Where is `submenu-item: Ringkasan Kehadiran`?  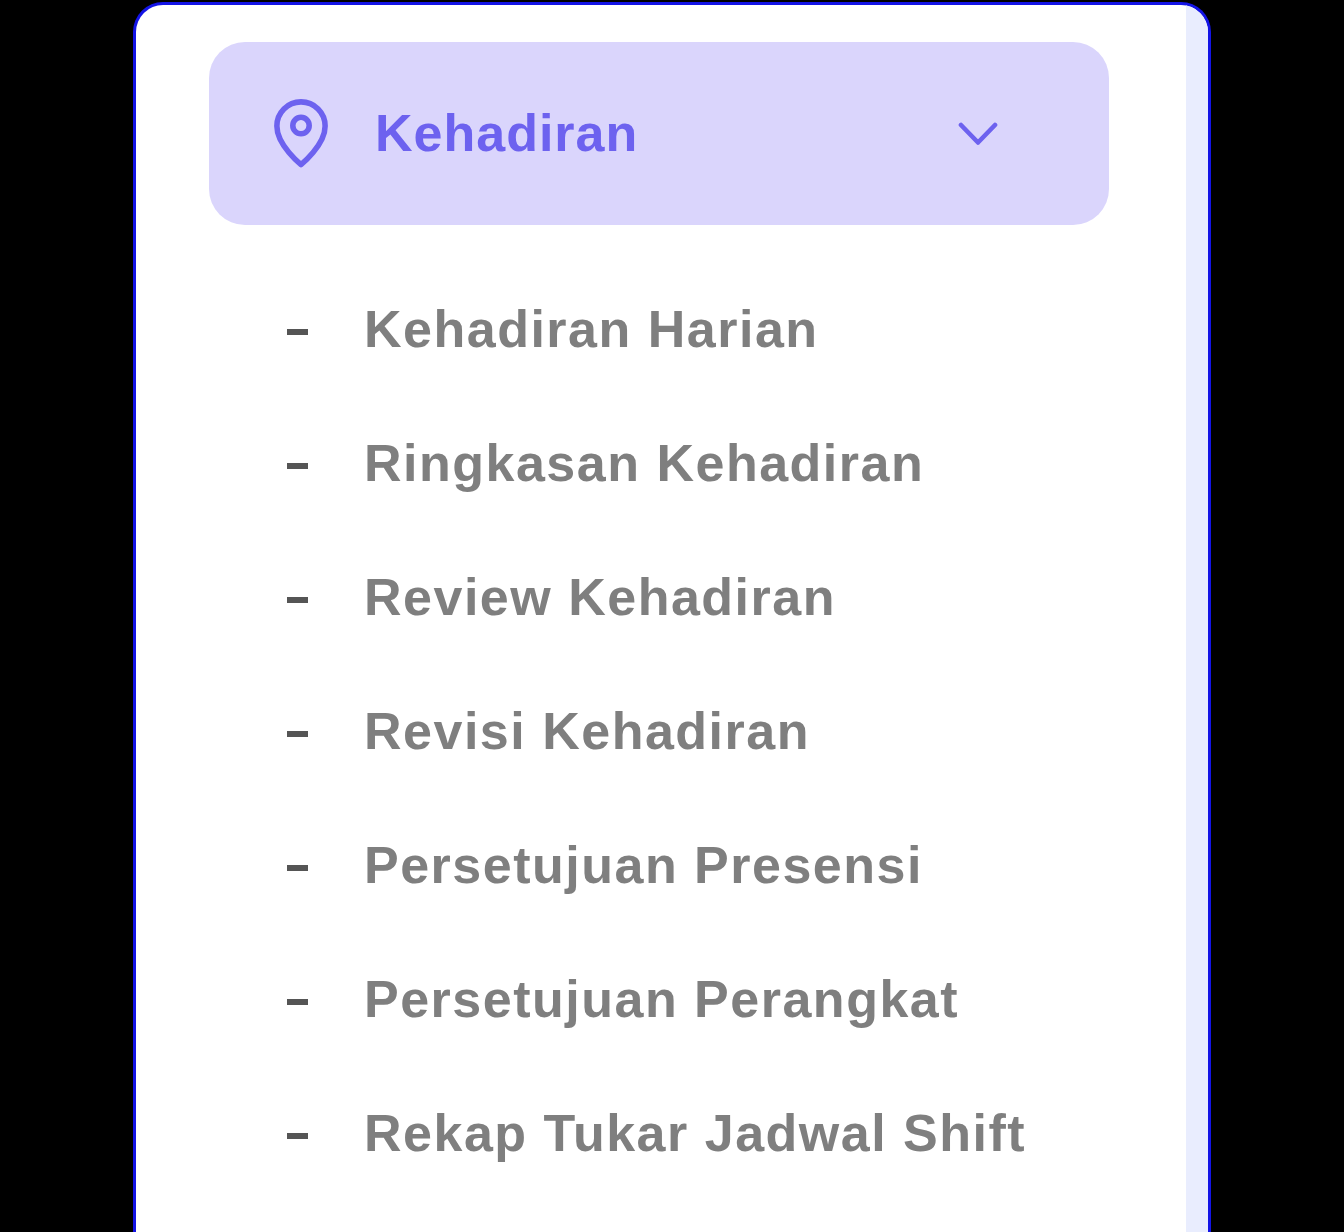
submenu-item: Ringkasan Kehadiran is located at coordinates (644, 464).